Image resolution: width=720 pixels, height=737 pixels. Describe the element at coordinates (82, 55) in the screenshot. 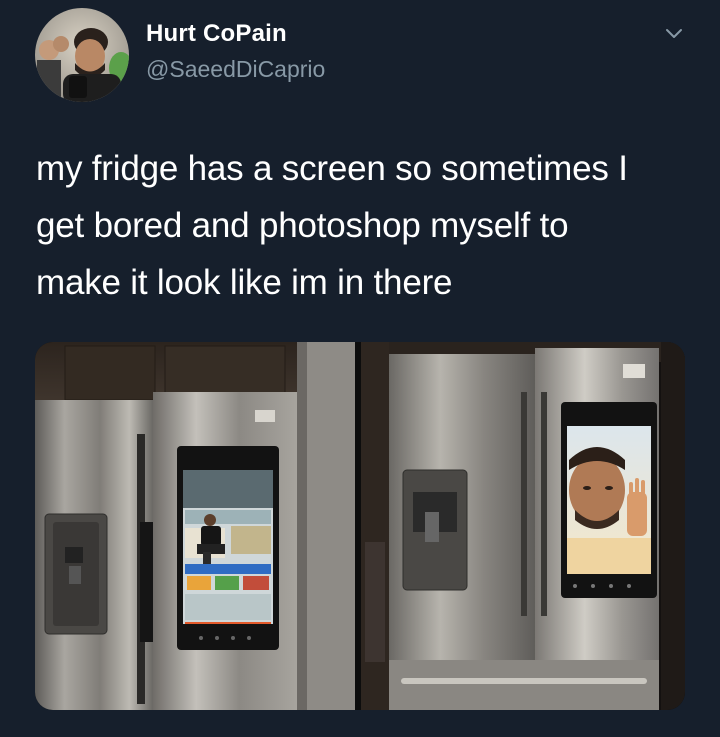

I see `author-avatar` at that location.